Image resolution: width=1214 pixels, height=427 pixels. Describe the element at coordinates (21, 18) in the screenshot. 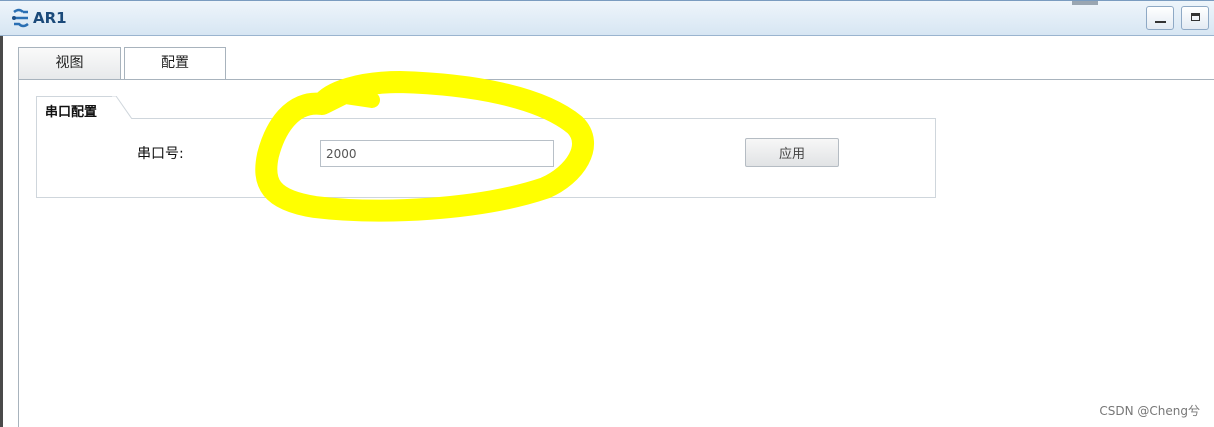

I see `router-app-icon` at that location.